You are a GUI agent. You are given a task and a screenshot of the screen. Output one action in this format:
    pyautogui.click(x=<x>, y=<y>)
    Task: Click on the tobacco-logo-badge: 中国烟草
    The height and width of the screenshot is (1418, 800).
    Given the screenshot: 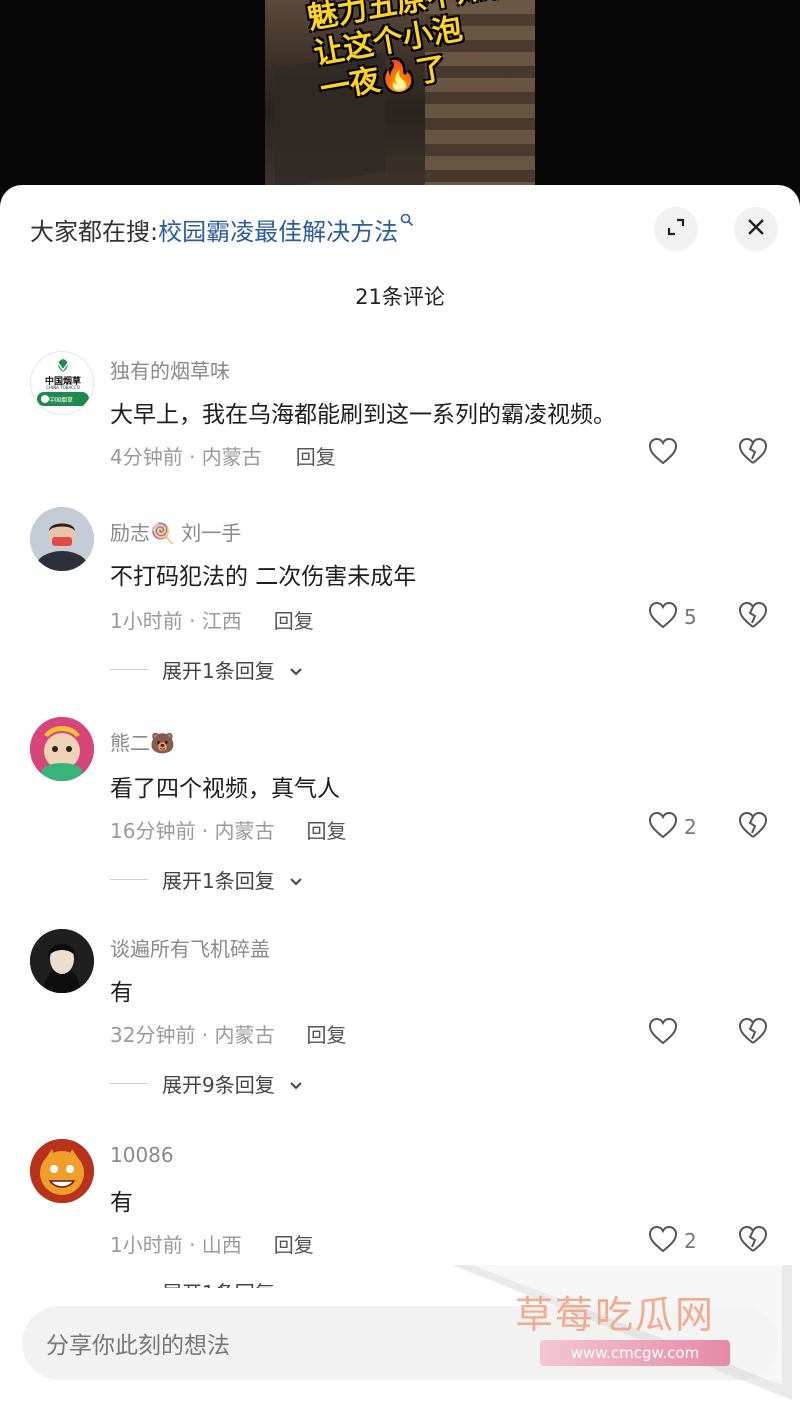 What is the action you would take?
    pyautogui.click(x=61, y=400)
    